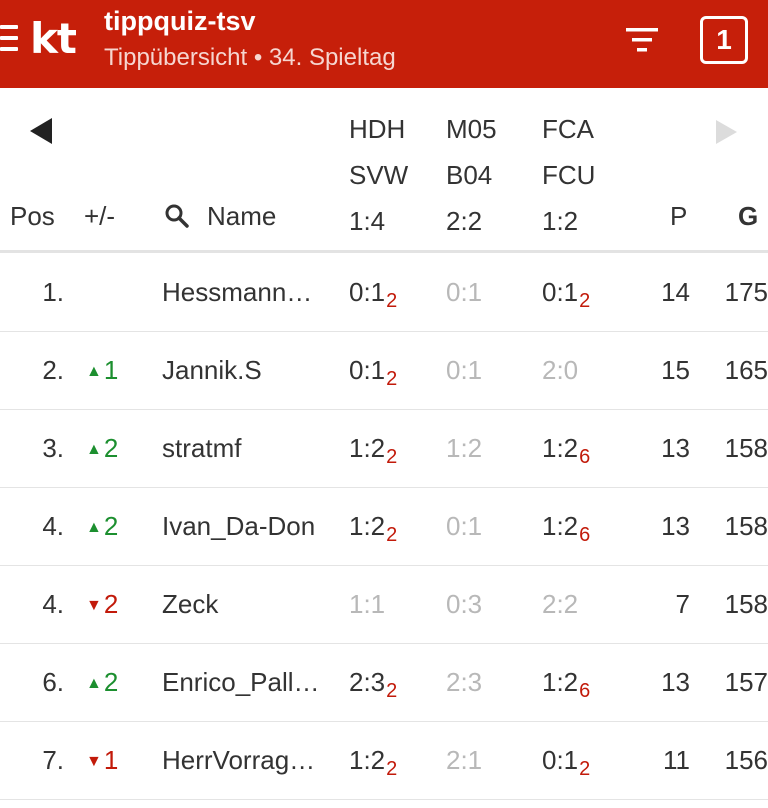  Describe the element at coordinates (568, 175) in the screenshot. I see `match-column-3: FCA FCU 1:2` at that location.